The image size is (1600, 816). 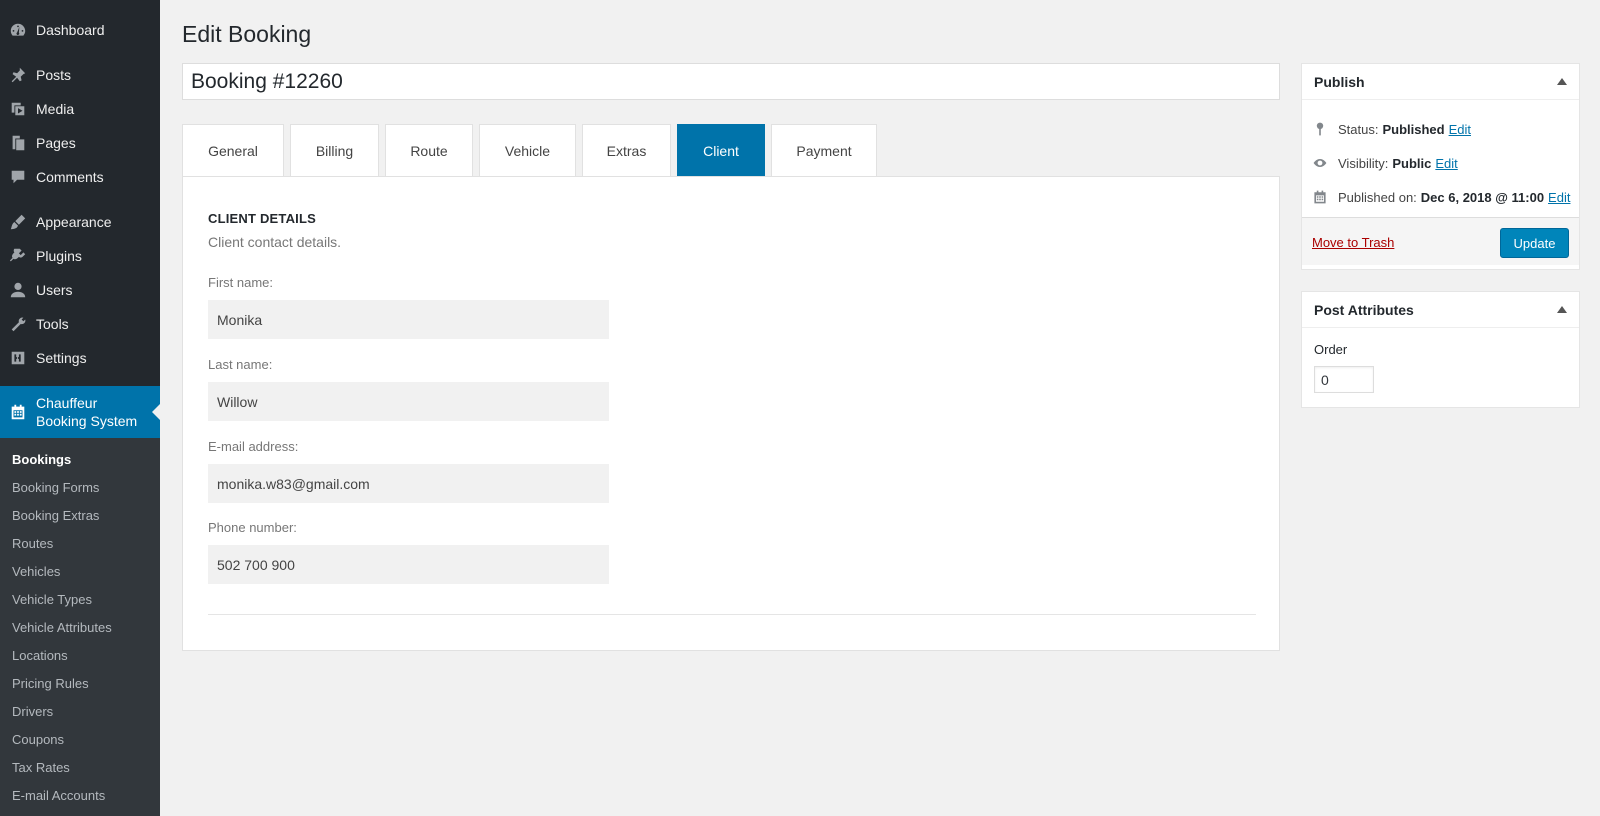 What do you see at coordinates (50, 683) in the screenshot?
I see `submenu-item-pricing-rules: Pricing Rules` at bounding box center [50, 683].